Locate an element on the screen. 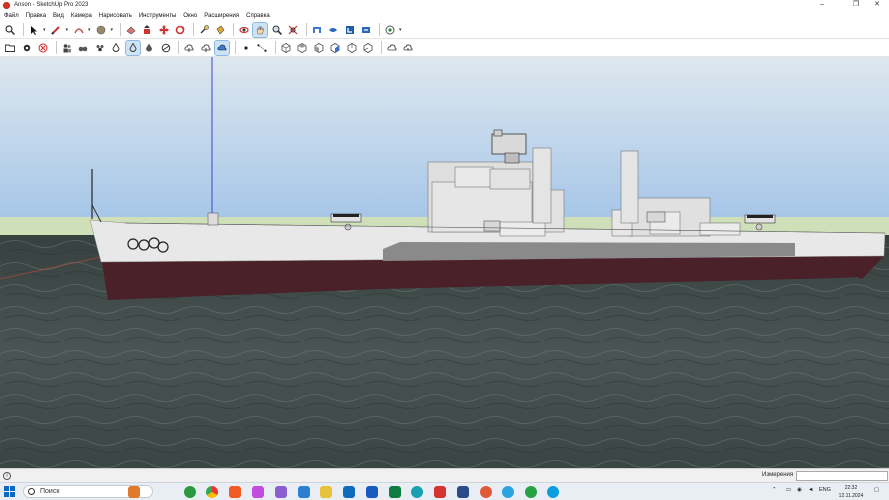  menu-view: Вид is located at coordinates (58, 16).